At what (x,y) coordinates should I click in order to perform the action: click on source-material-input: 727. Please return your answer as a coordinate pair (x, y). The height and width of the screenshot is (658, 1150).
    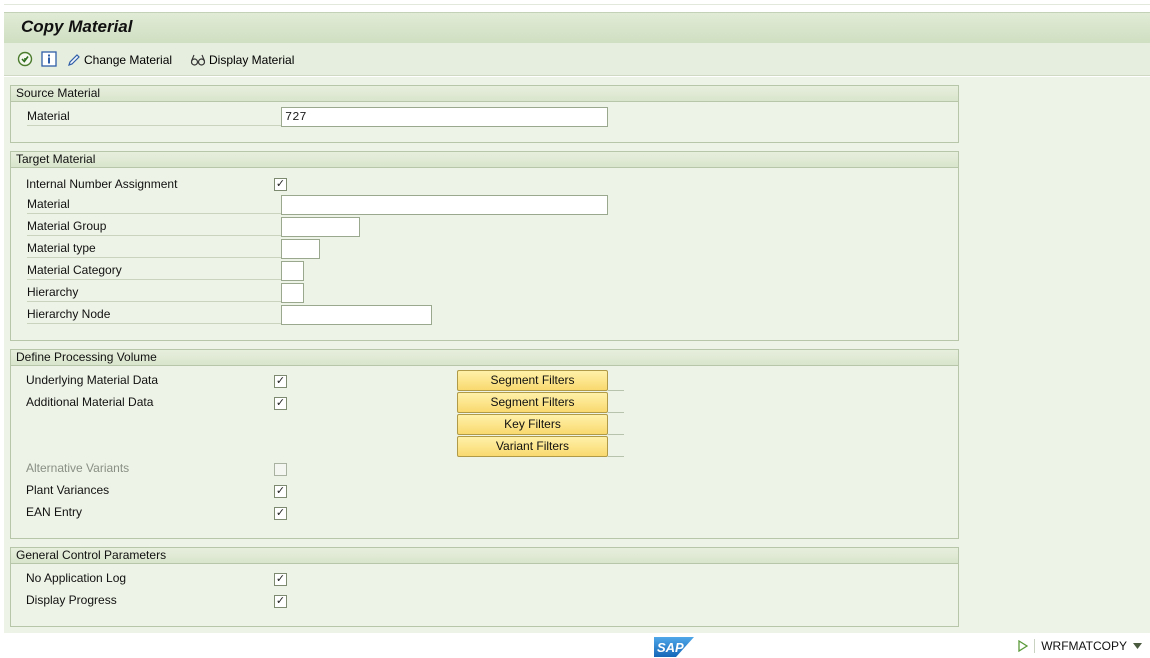
    Looking at the image, I should click on (444, 117).